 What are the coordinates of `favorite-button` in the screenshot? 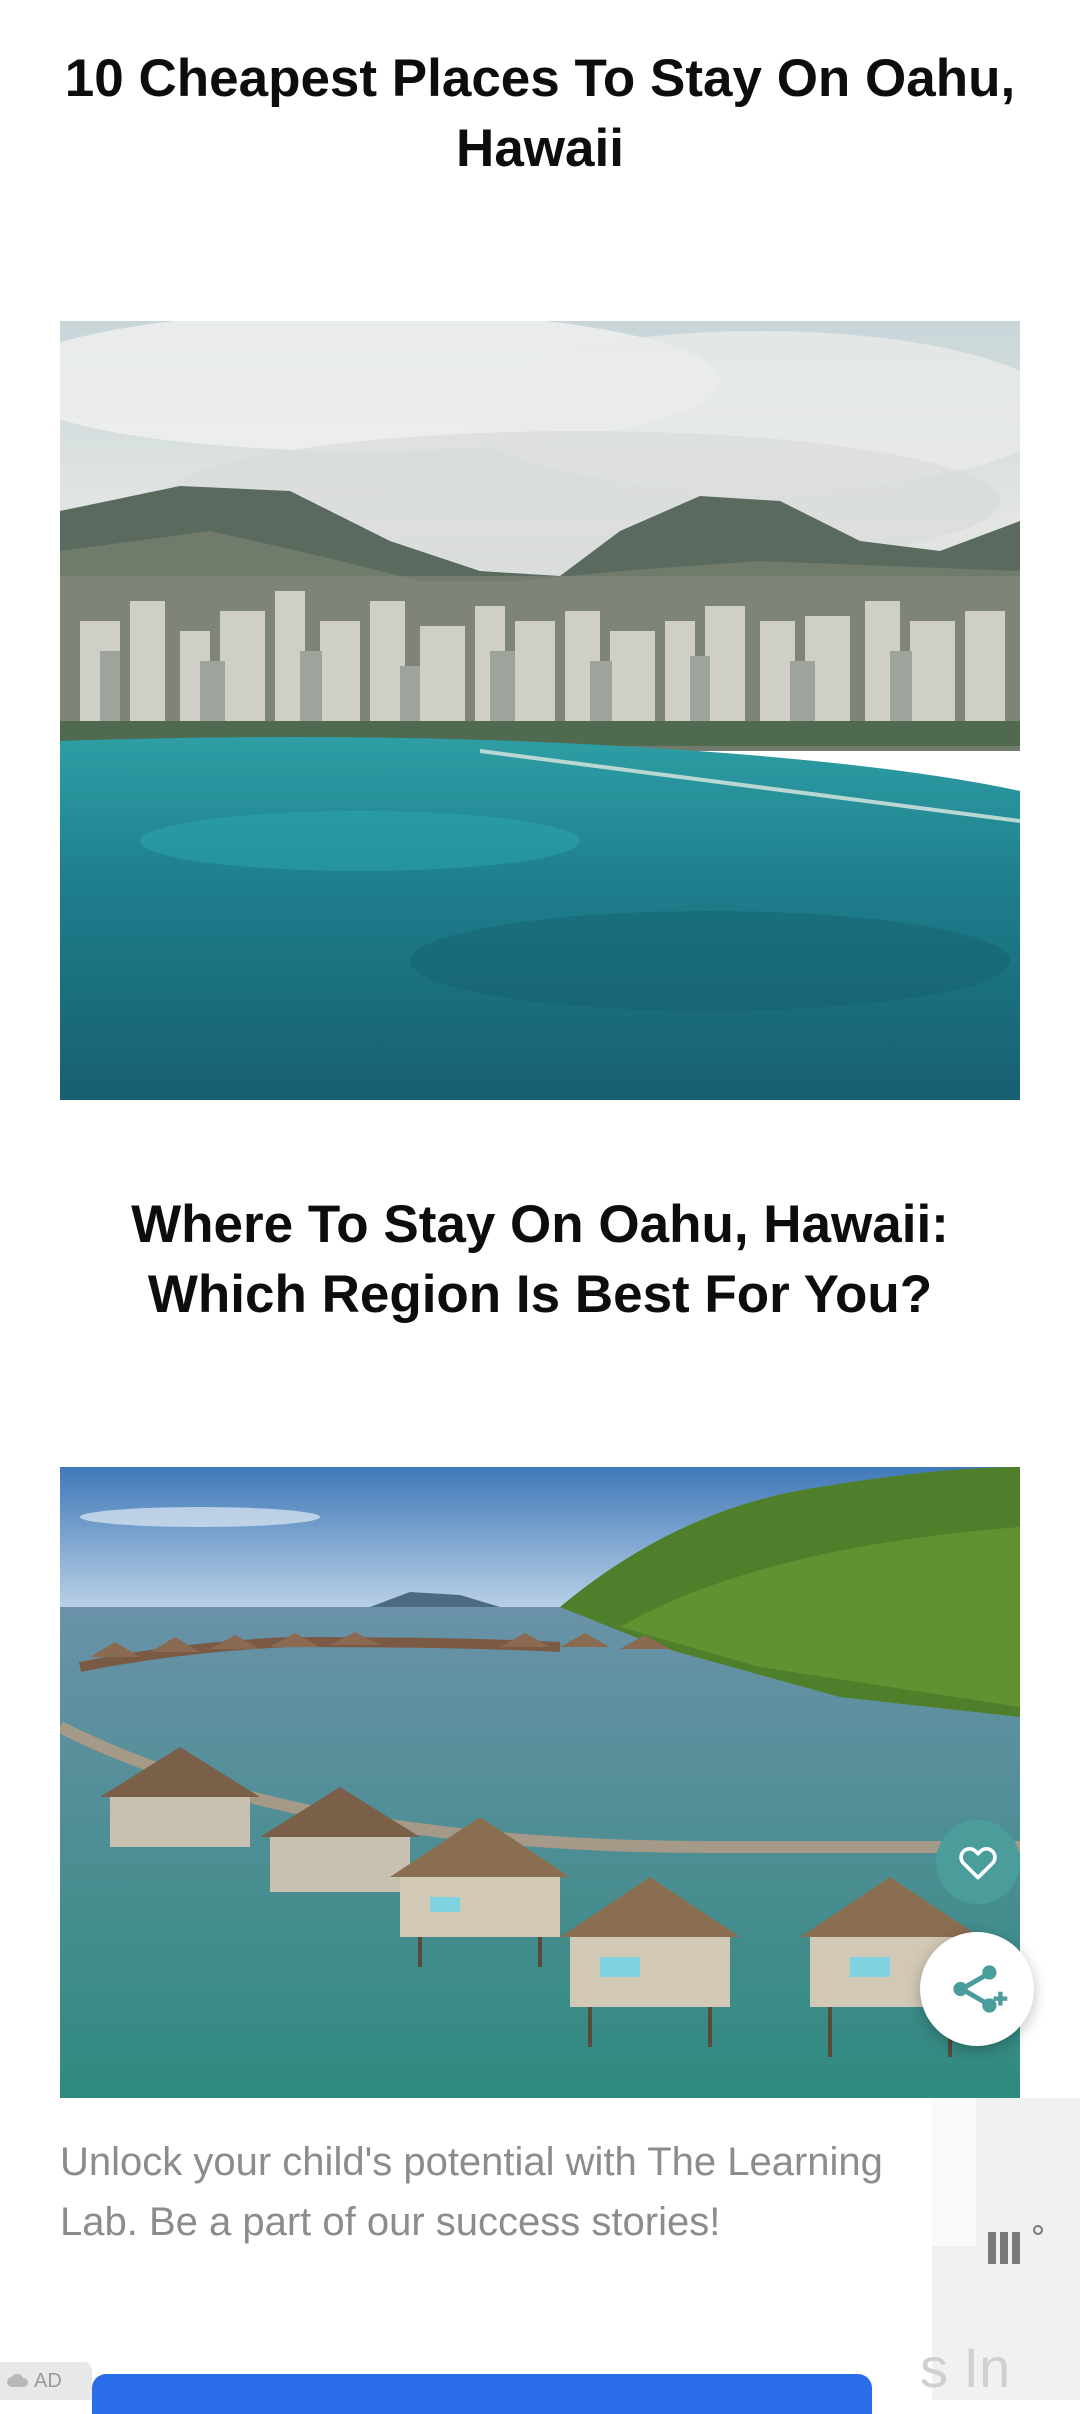 It's located at (978, 1862).